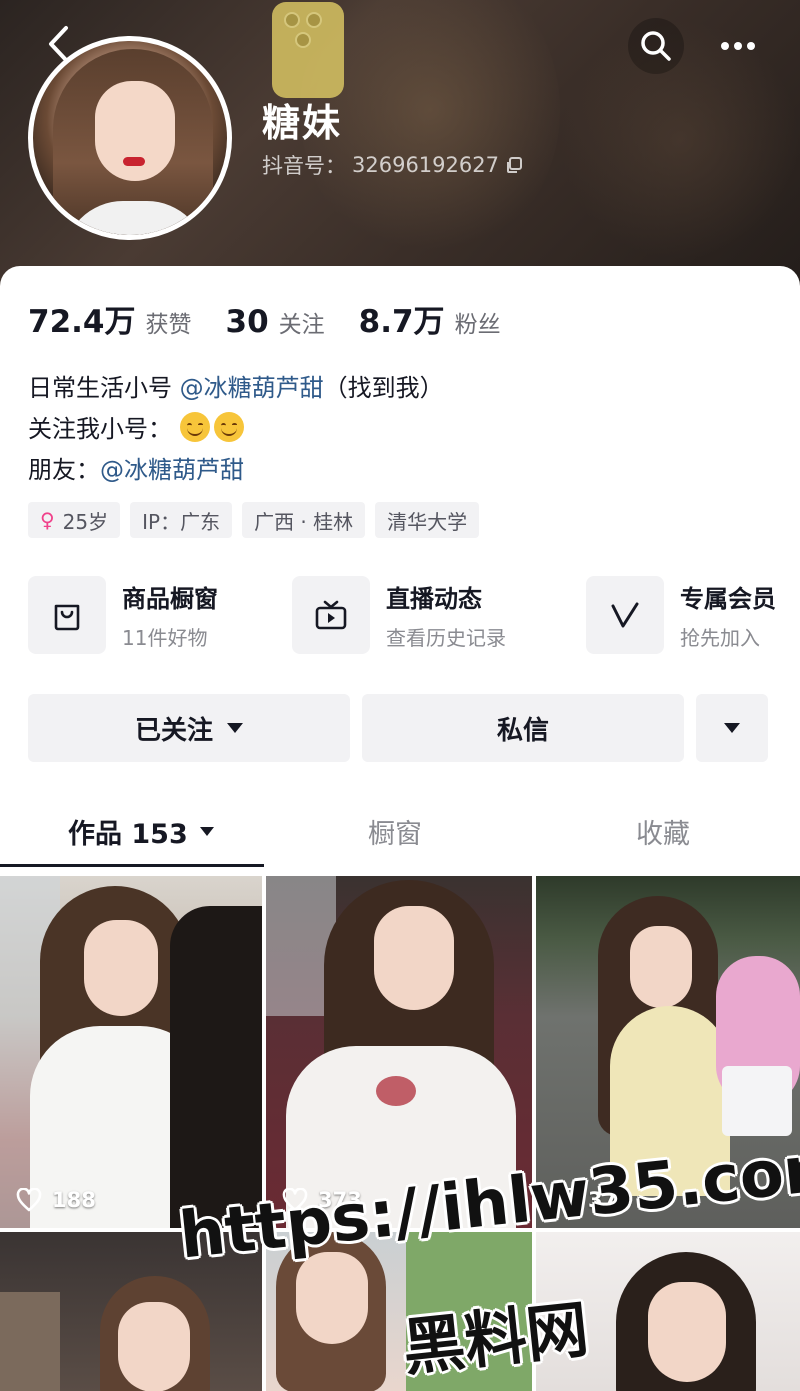 The width and height of the screenshot is (800, 1391). I want to click on v-icon, so click(625, 615).